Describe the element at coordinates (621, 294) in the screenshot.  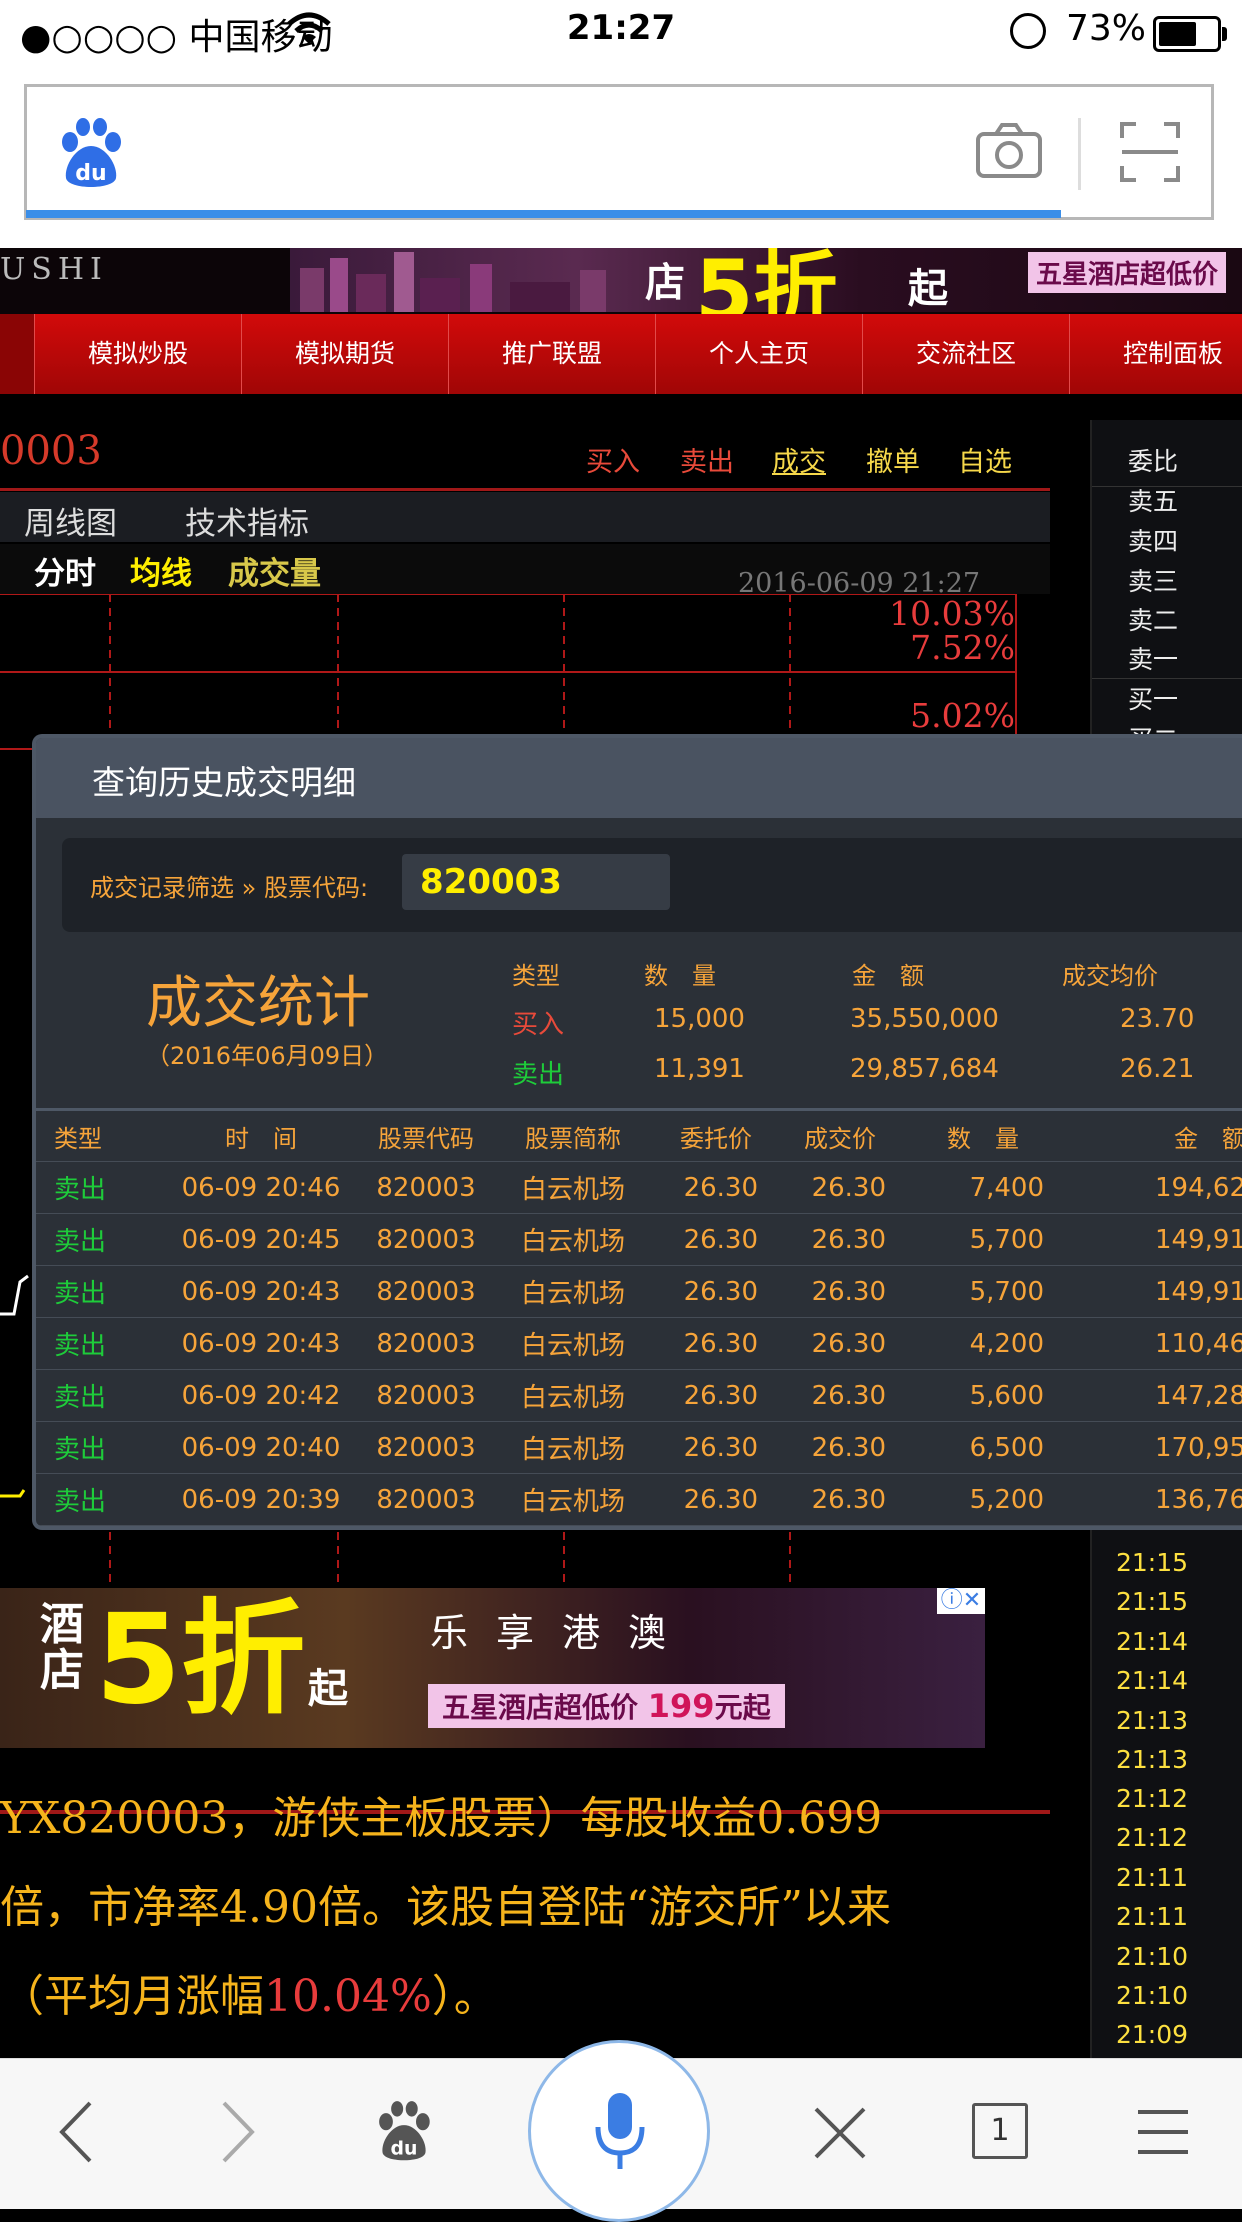
I see `top-banner: USHI 店 5折 起 五星酒店超低价` at that location.